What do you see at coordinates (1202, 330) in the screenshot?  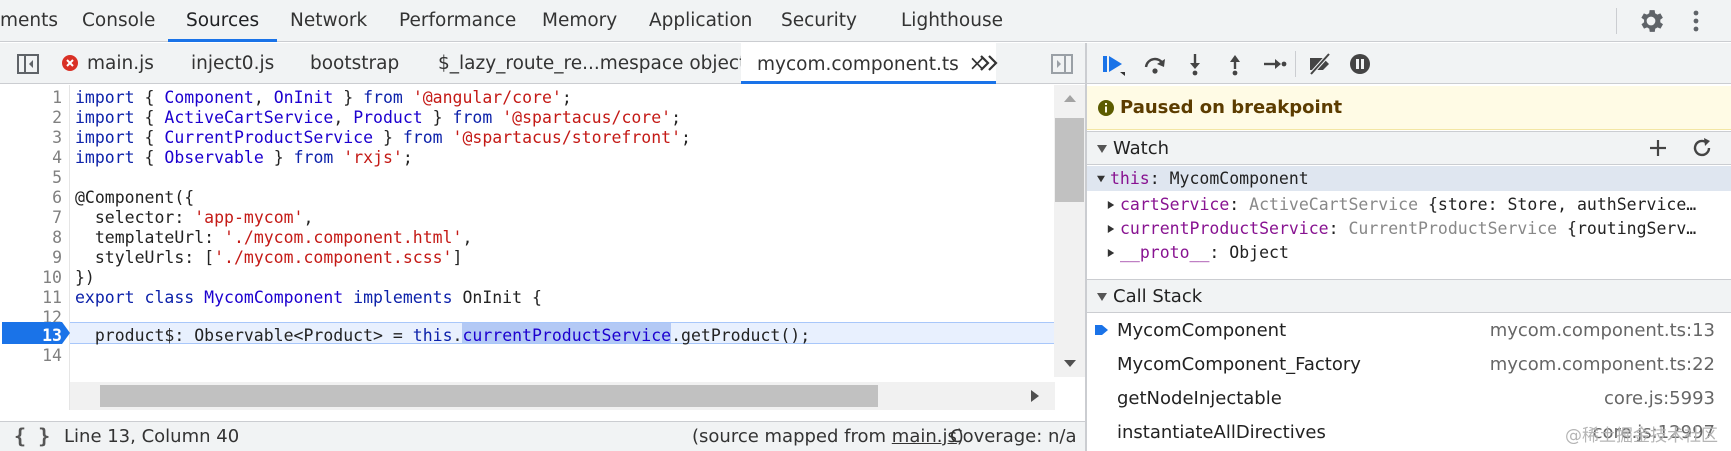 I see `callstack-function: MycomComponent` at bounding box center [1202, 330].